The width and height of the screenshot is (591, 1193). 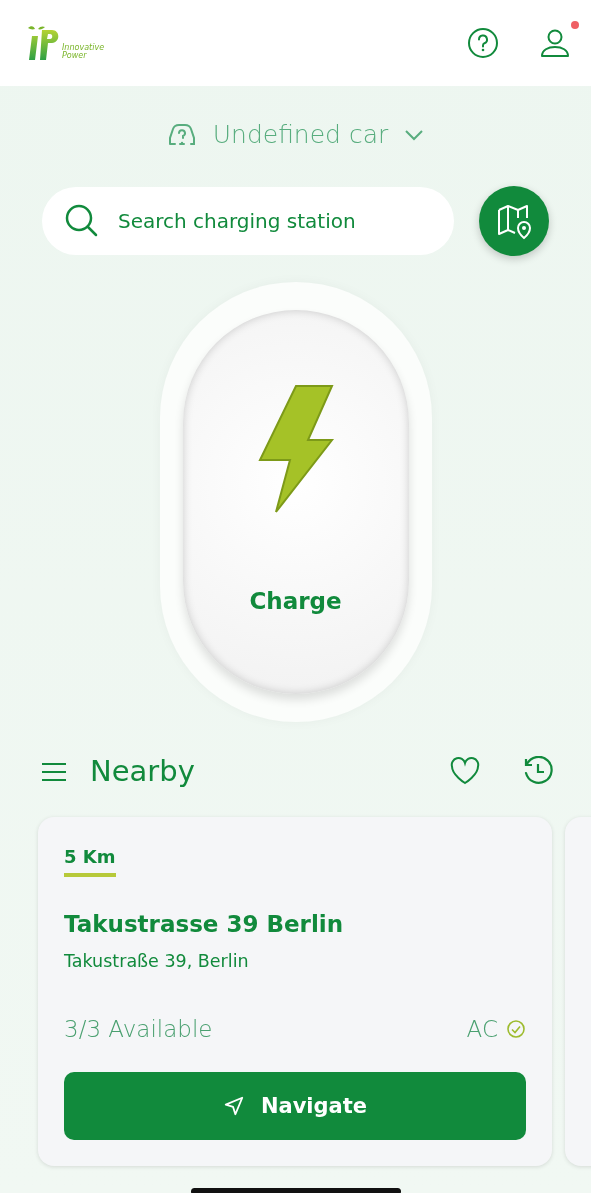 What do you see at coordinates (514, 220) in the screenshot?
I see `map-button` at bounding box center [514, 220].